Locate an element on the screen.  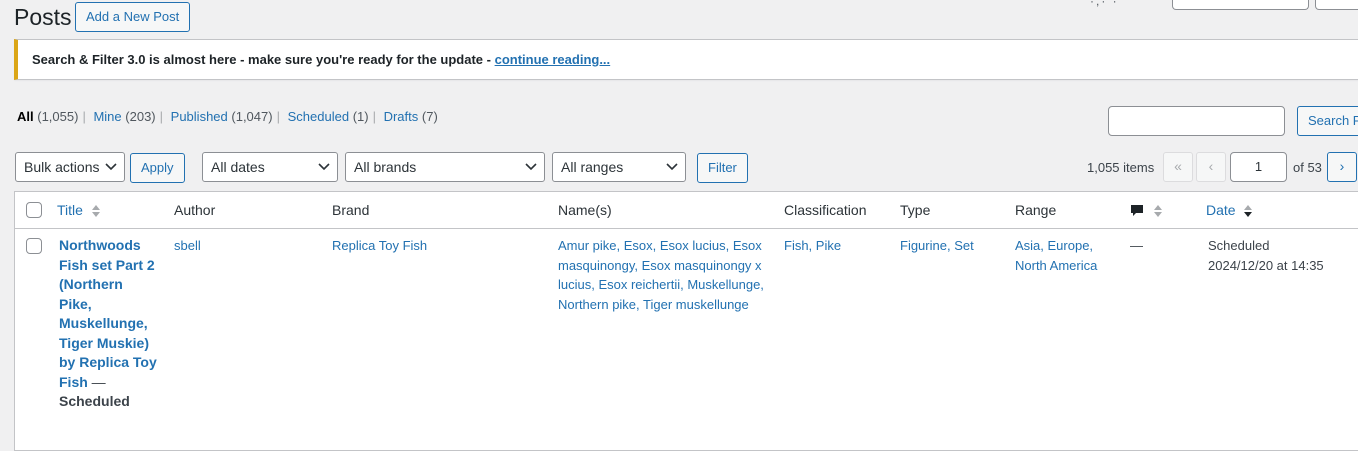
view-published-count: (1,047) is located at coordinates (252, 116).